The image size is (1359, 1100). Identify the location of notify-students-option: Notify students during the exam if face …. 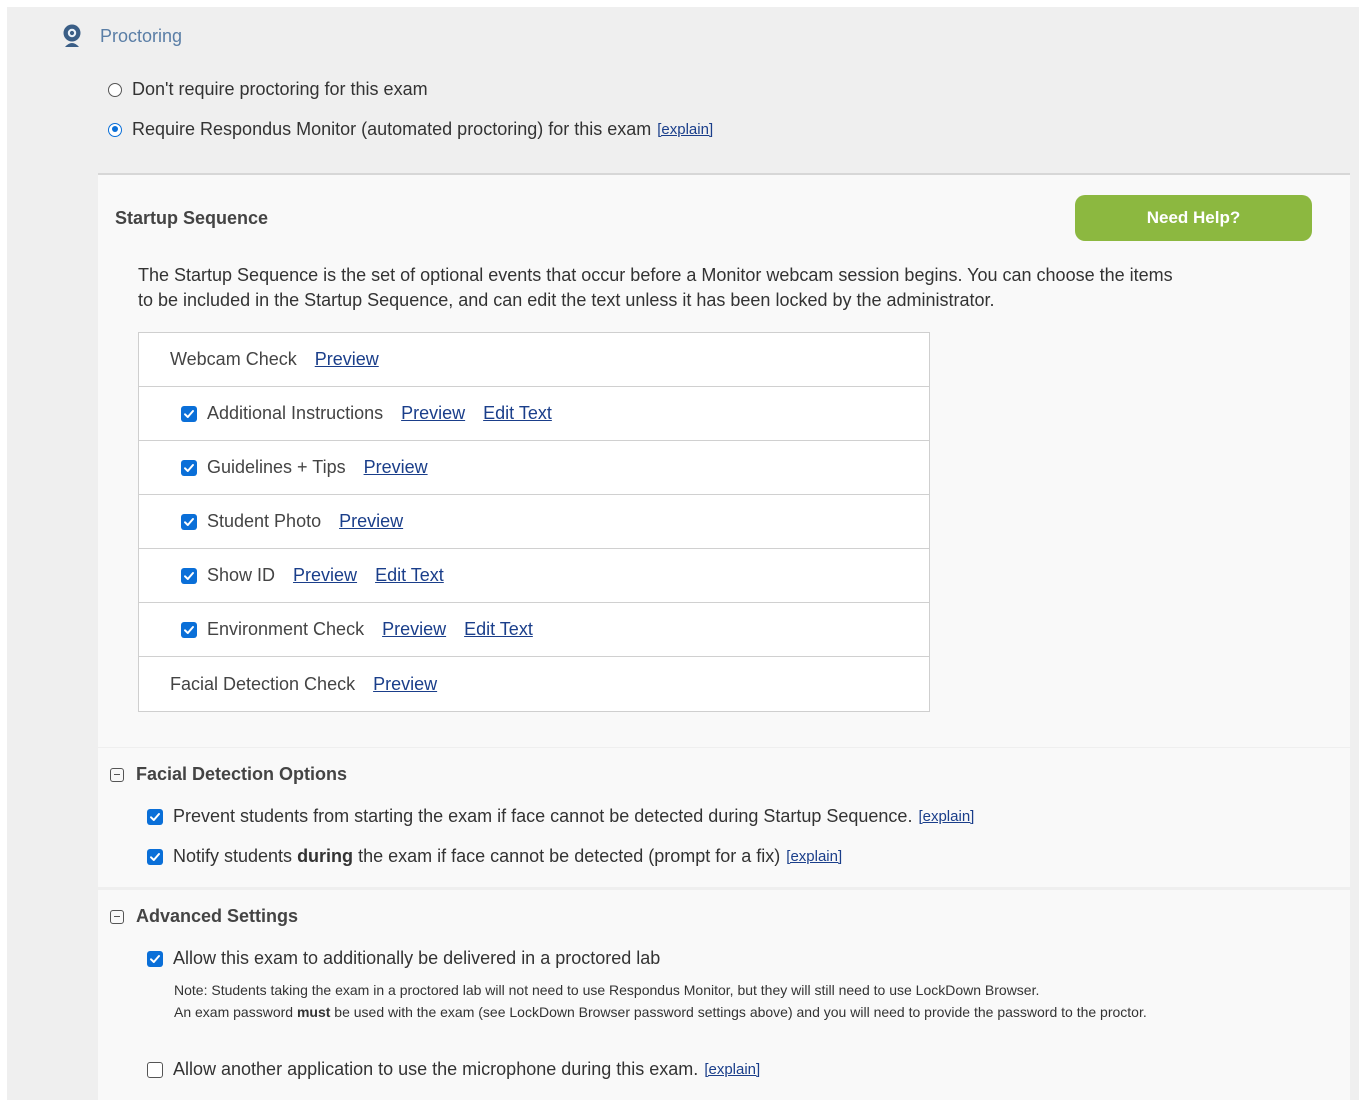
(494, 856).